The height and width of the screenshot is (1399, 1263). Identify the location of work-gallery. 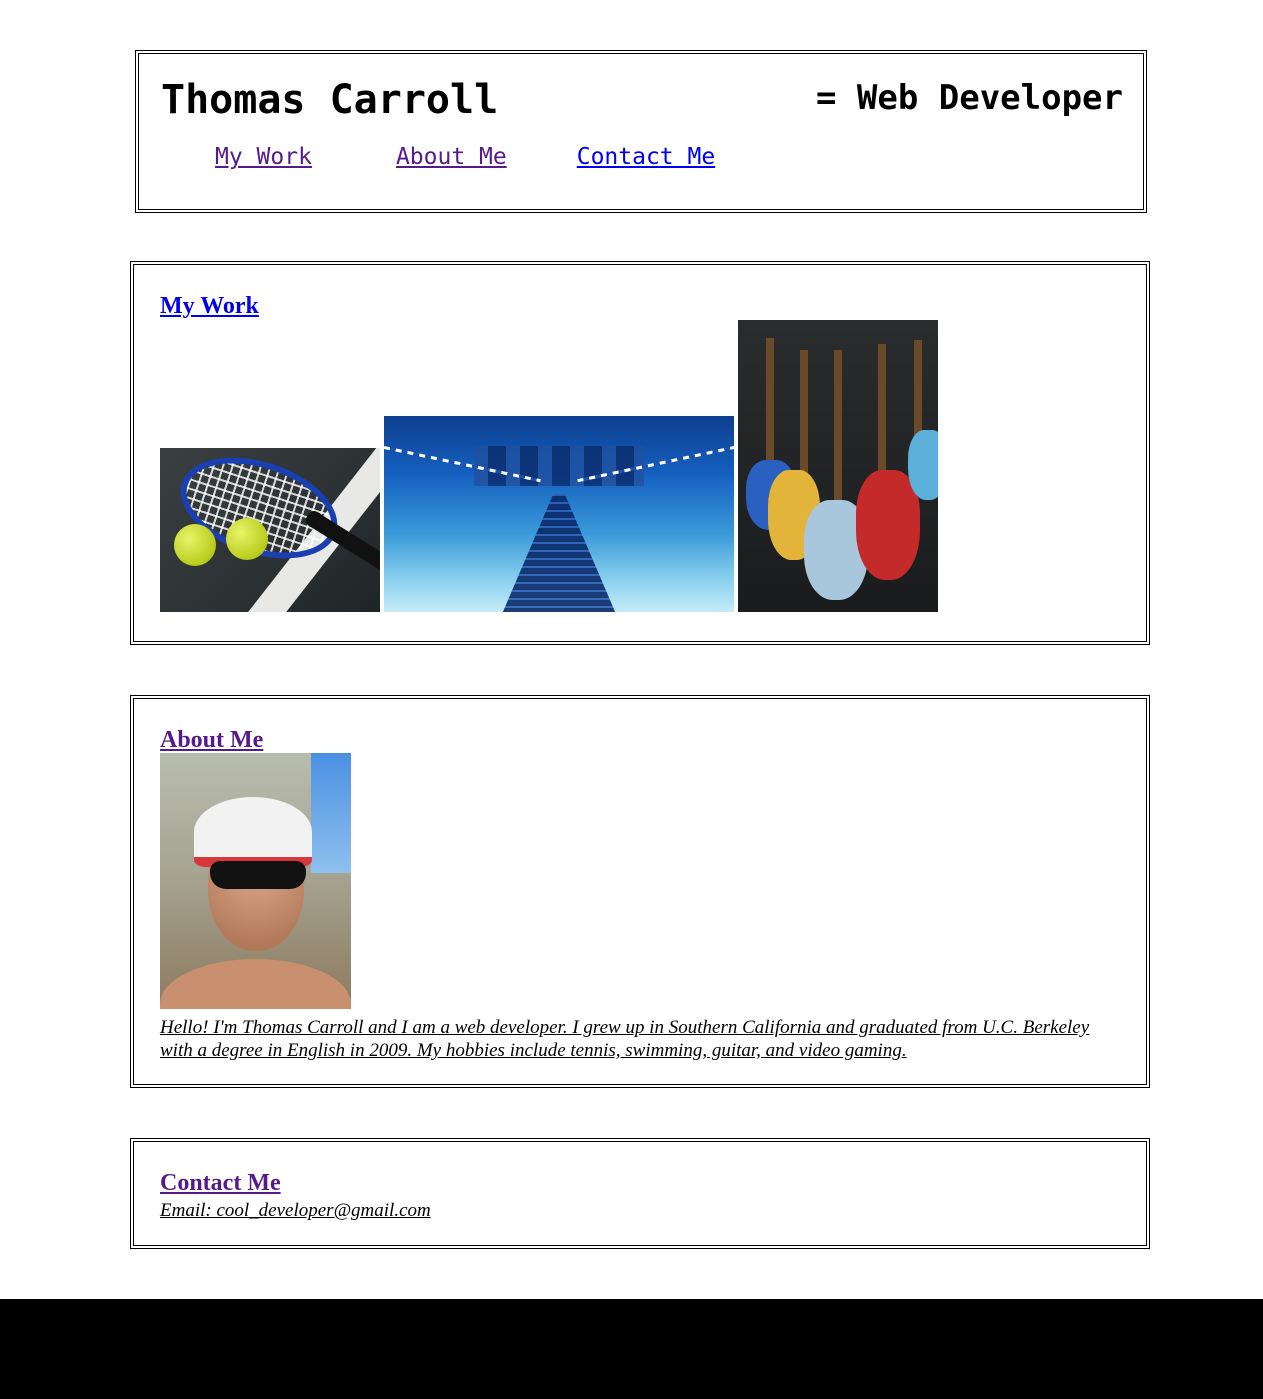
(549, 465).